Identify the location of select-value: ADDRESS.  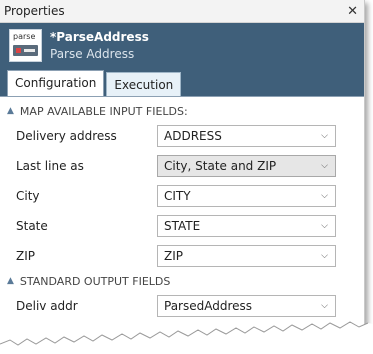
(193, 136).